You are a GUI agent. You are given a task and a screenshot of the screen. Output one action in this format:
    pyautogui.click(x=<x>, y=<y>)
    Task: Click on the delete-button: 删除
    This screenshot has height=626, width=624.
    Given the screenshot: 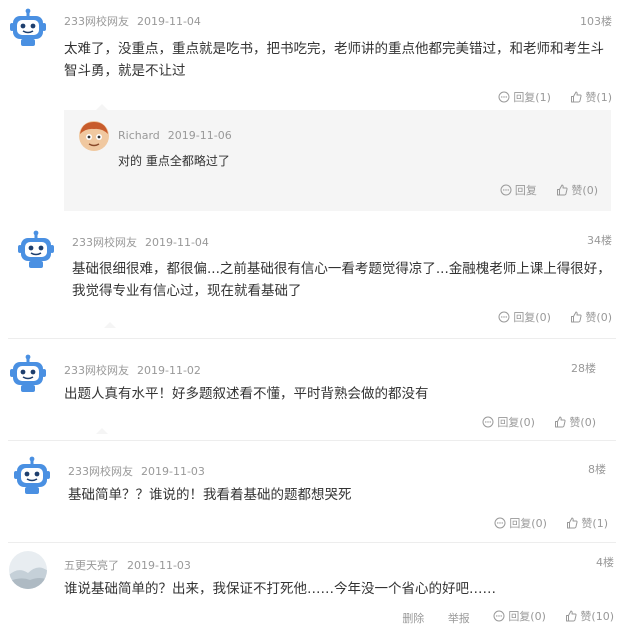 What is the action you would take?
    pyautogui.click(x=413, y=618)
    